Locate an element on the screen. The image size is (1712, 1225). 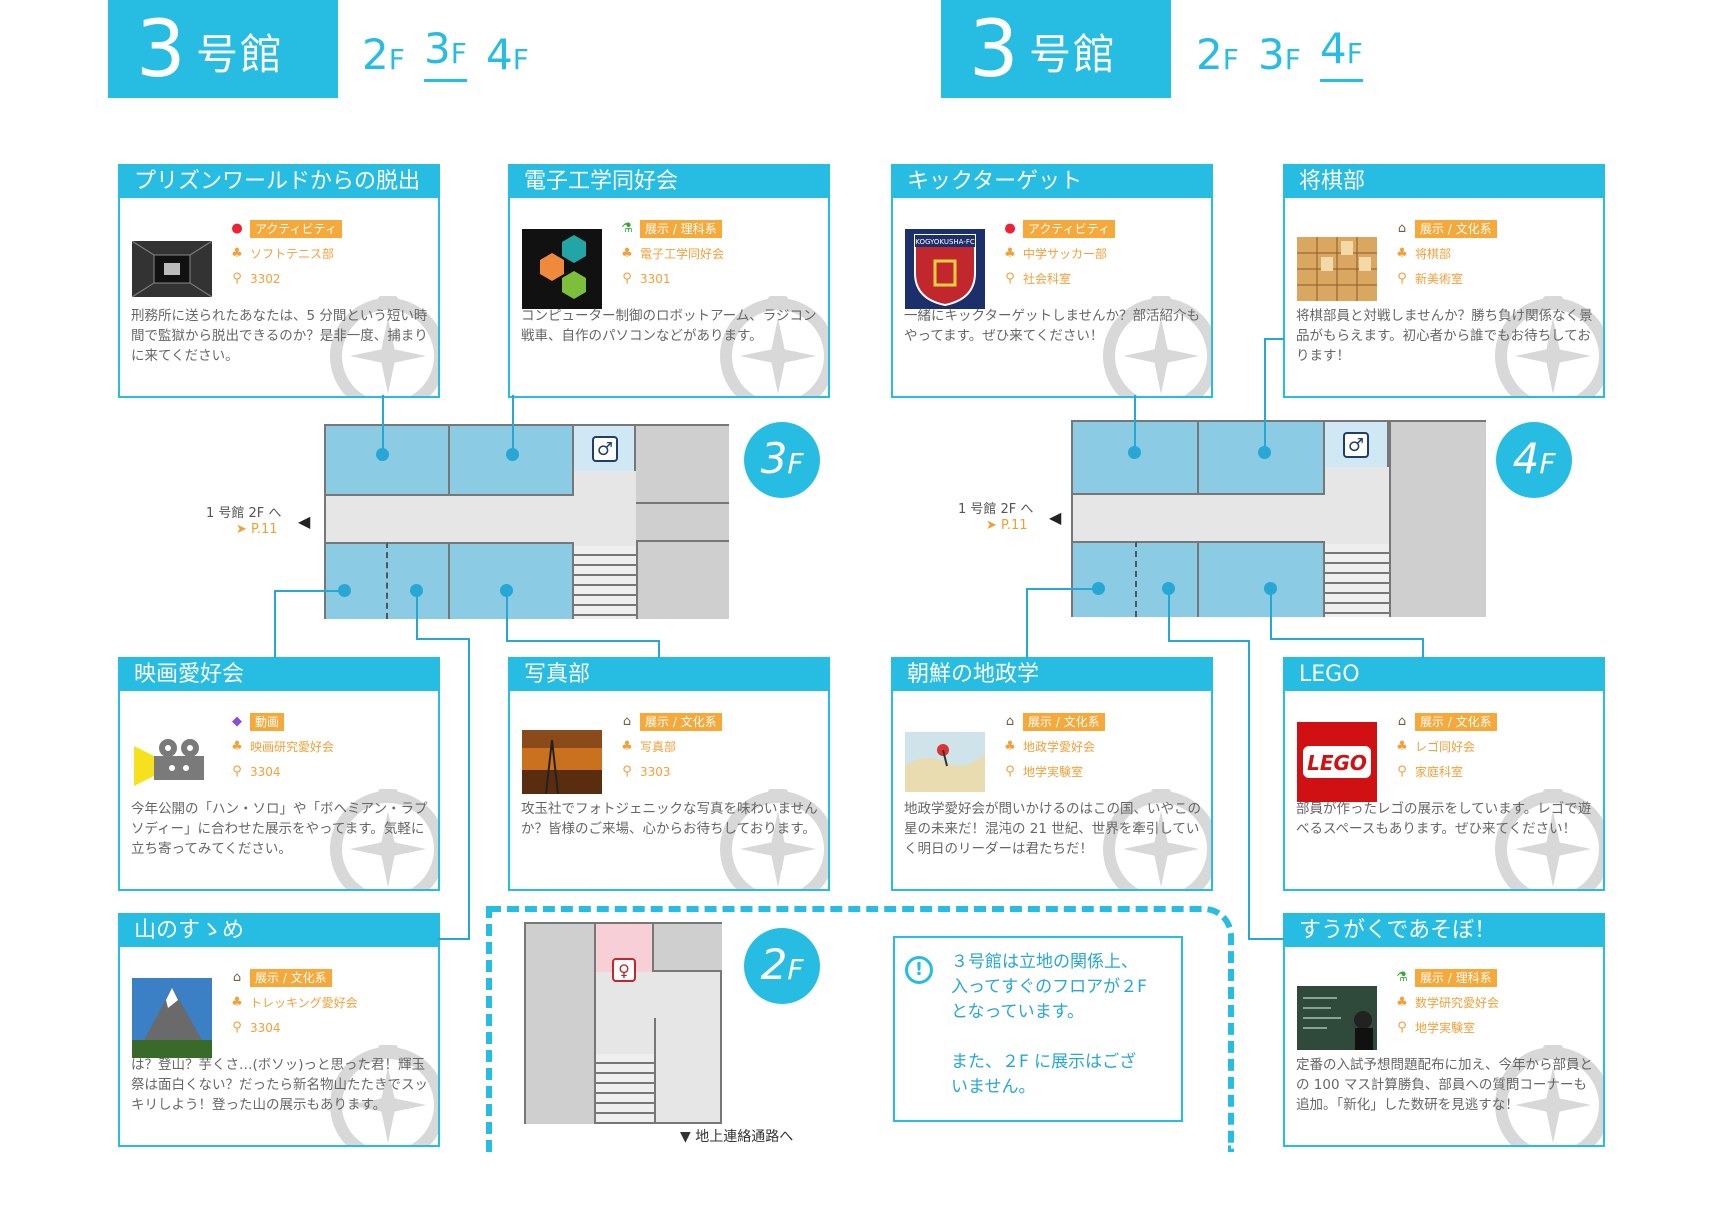
card-title: 将棋部 is located at coordinates (1444, 182).